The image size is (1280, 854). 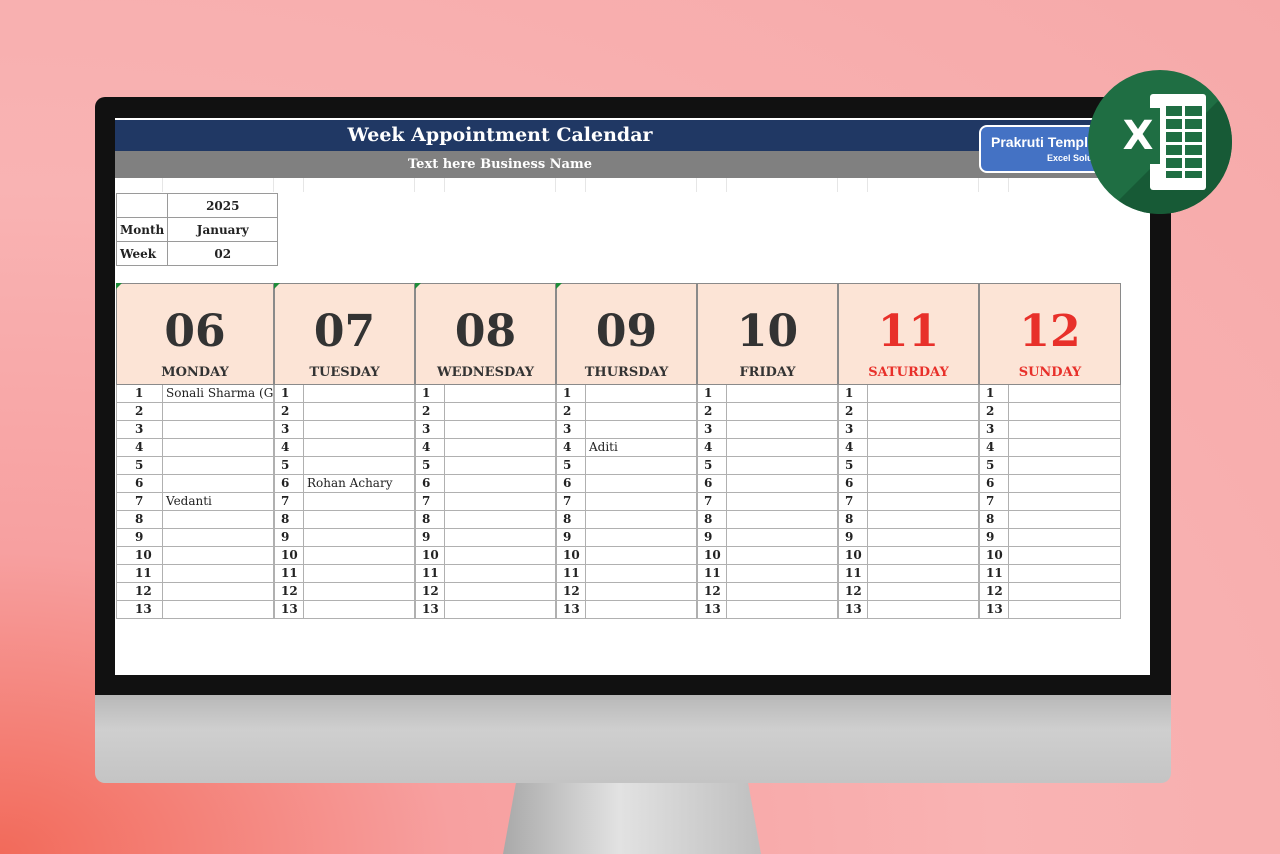 I want to click on slot-number: 9, so click(x=571, y=537).